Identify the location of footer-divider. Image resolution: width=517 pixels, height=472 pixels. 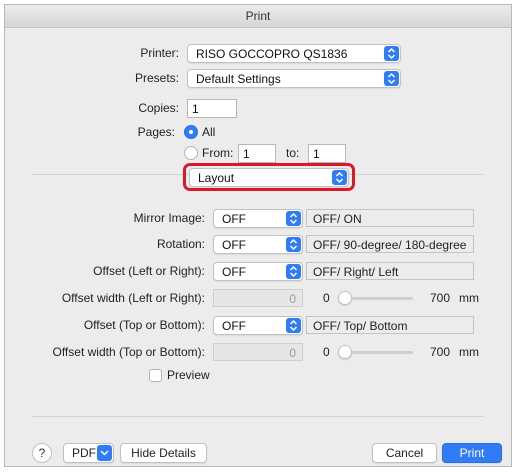
(258, 416).